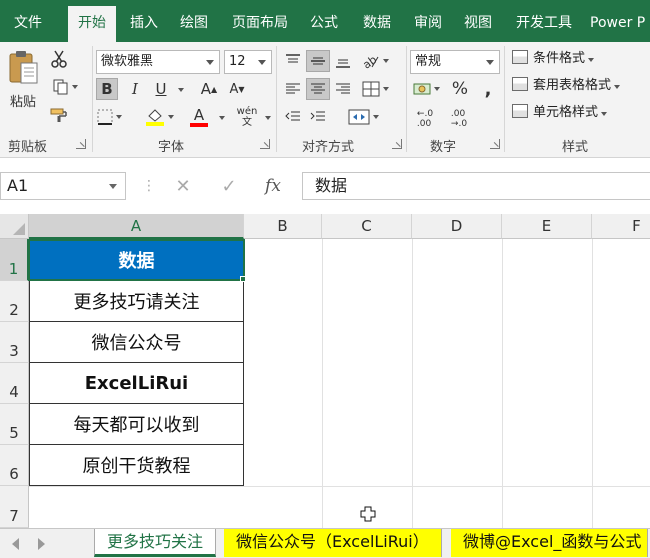 The width and height of the screenshot is (650, 558). Describe the element at coordinates (199, 117) in the screenshot. I see `font-color-button: A` at that location.